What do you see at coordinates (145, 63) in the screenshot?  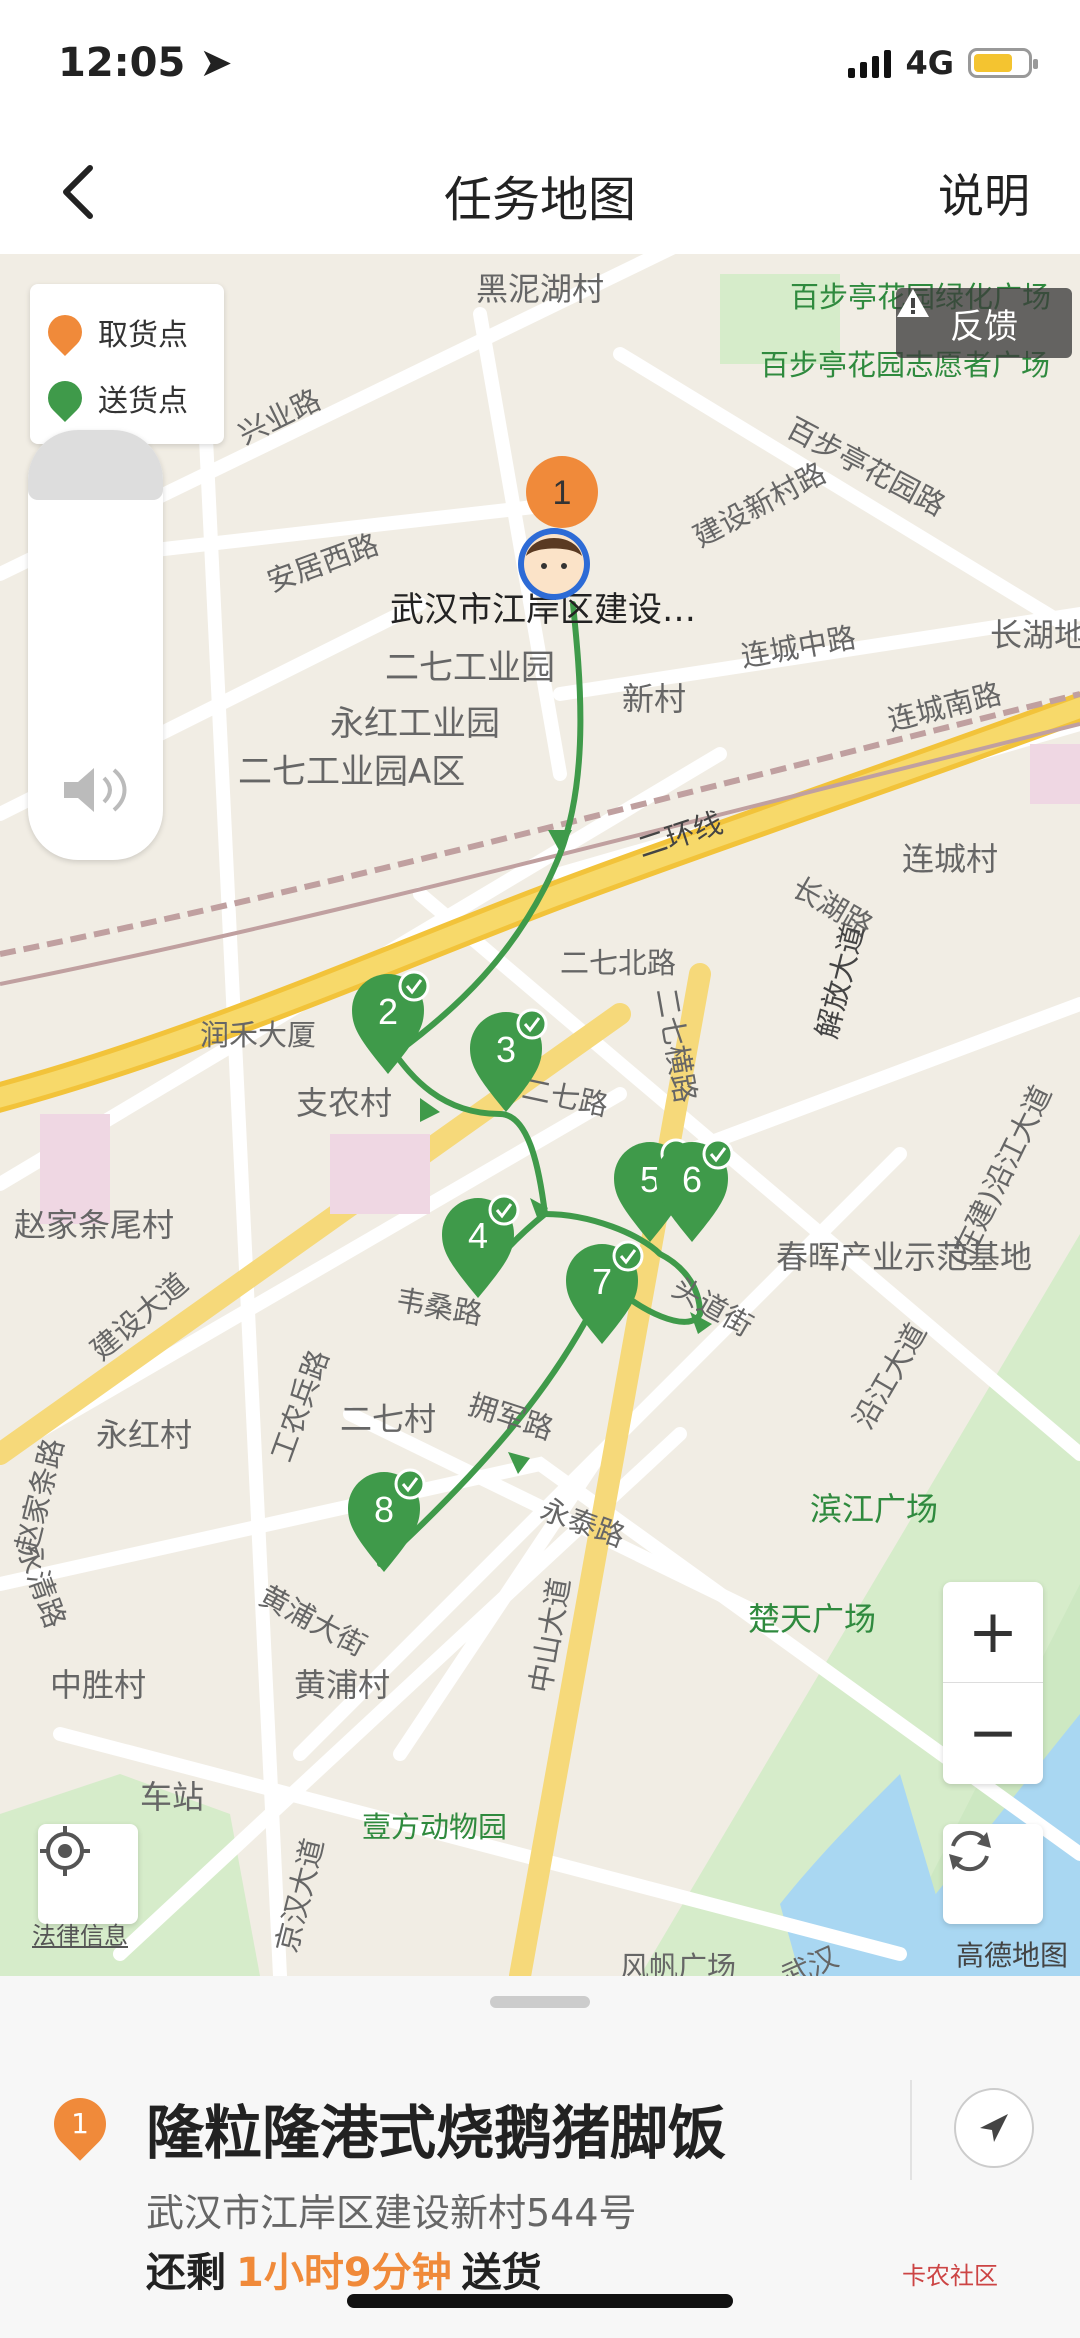 I see `status-time: 12:05 ➤` at bounding box center [145, 63].